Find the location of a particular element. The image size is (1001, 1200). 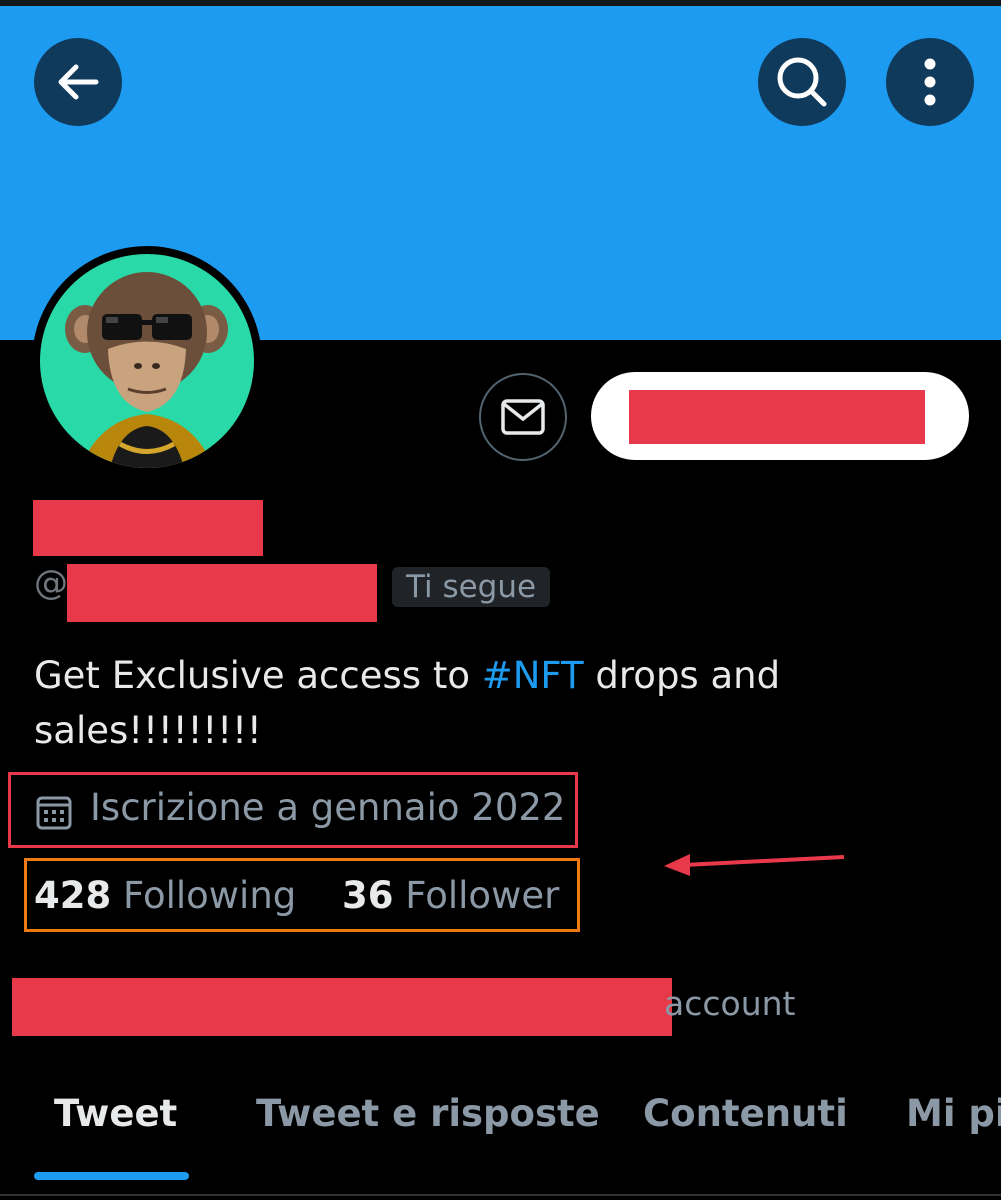

followers-stat: 36 Follower is located at coordinates (450, 895).